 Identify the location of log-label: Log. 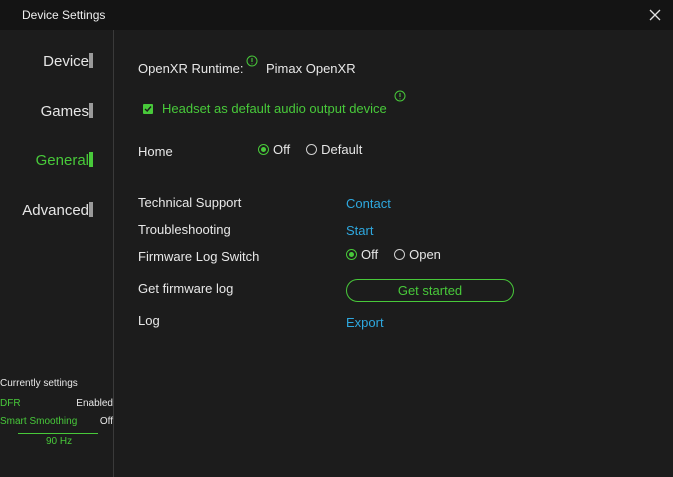
(149, 320).